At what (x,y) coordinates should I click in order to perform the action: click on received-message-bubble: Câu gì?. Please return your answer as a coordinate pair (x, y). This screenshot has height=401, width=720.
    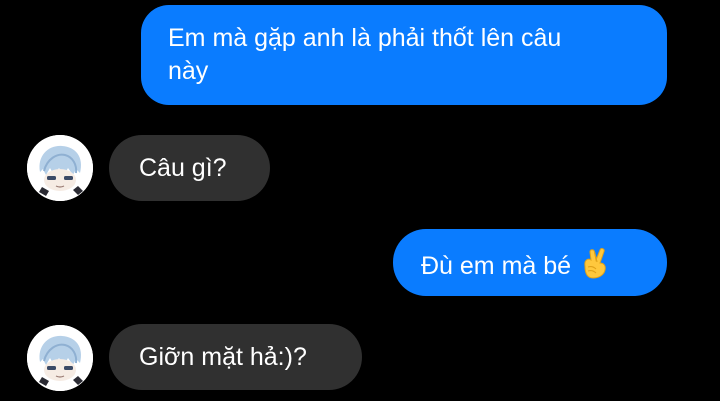
    Looking at the image, I should click on (189, 168).